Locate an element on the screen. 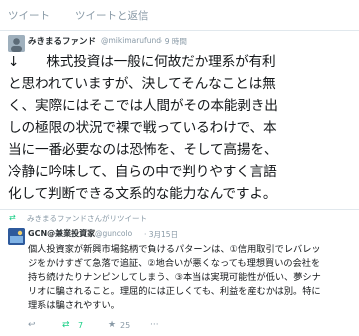 This screenshot has width=359, height=336. star-icon: ★ is located at coordinates (112, 325).